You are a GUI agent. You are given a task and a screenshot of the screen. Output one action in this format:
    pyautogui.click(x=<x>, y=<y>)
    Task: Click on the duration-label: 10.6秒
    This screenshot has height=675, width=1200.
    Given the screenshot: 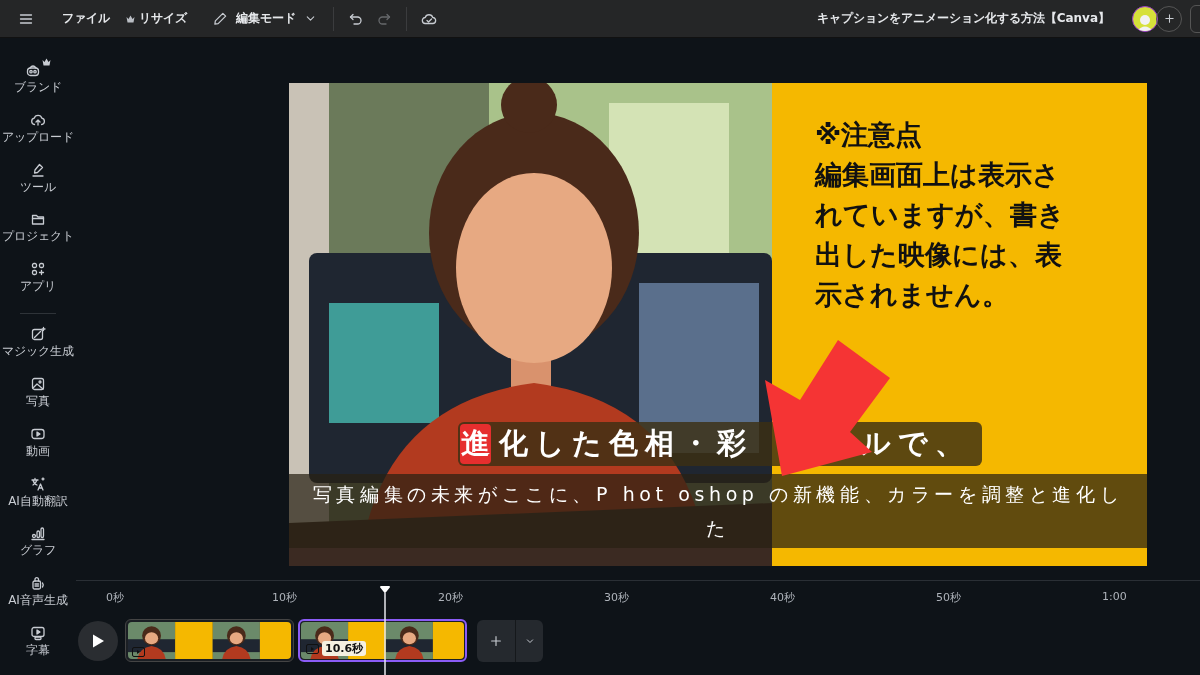 What is the action you would take?
    pyautogui.click(x=344, y=648)
    